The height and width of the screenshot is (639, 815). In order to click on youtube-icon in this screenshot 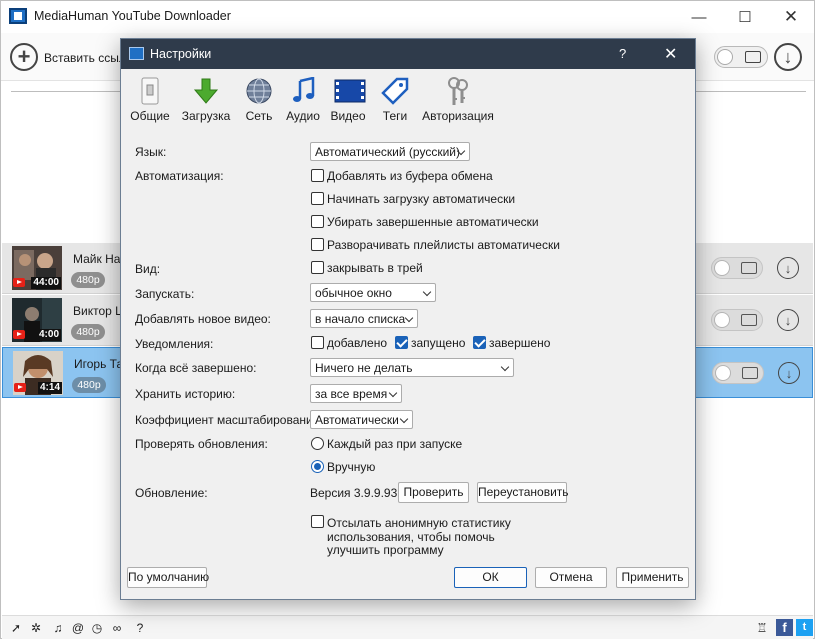, I will do `click(19, 334)`.